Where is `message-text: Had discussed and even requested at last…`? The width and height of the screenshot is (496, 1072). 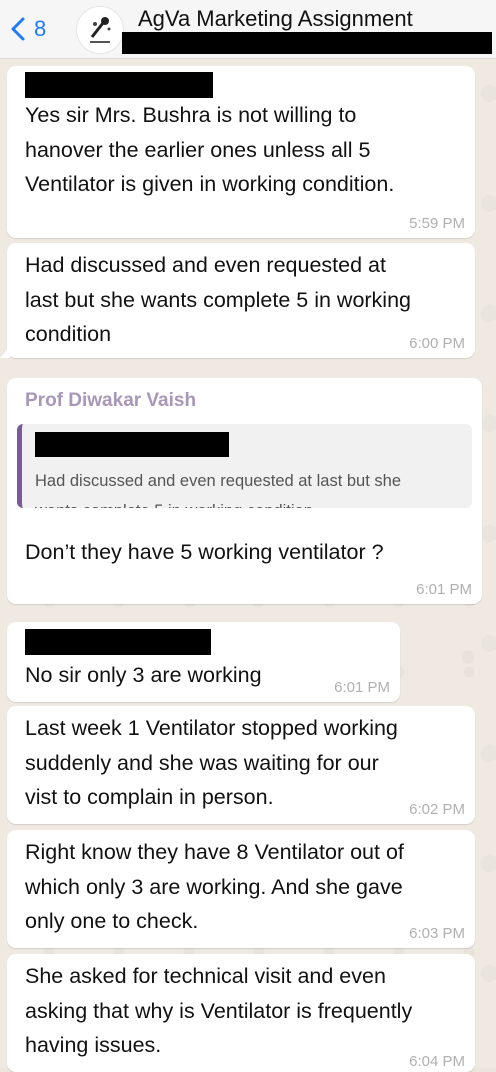
message-text: Had discussed and even requested at last… is located at coordinates (218, 299).